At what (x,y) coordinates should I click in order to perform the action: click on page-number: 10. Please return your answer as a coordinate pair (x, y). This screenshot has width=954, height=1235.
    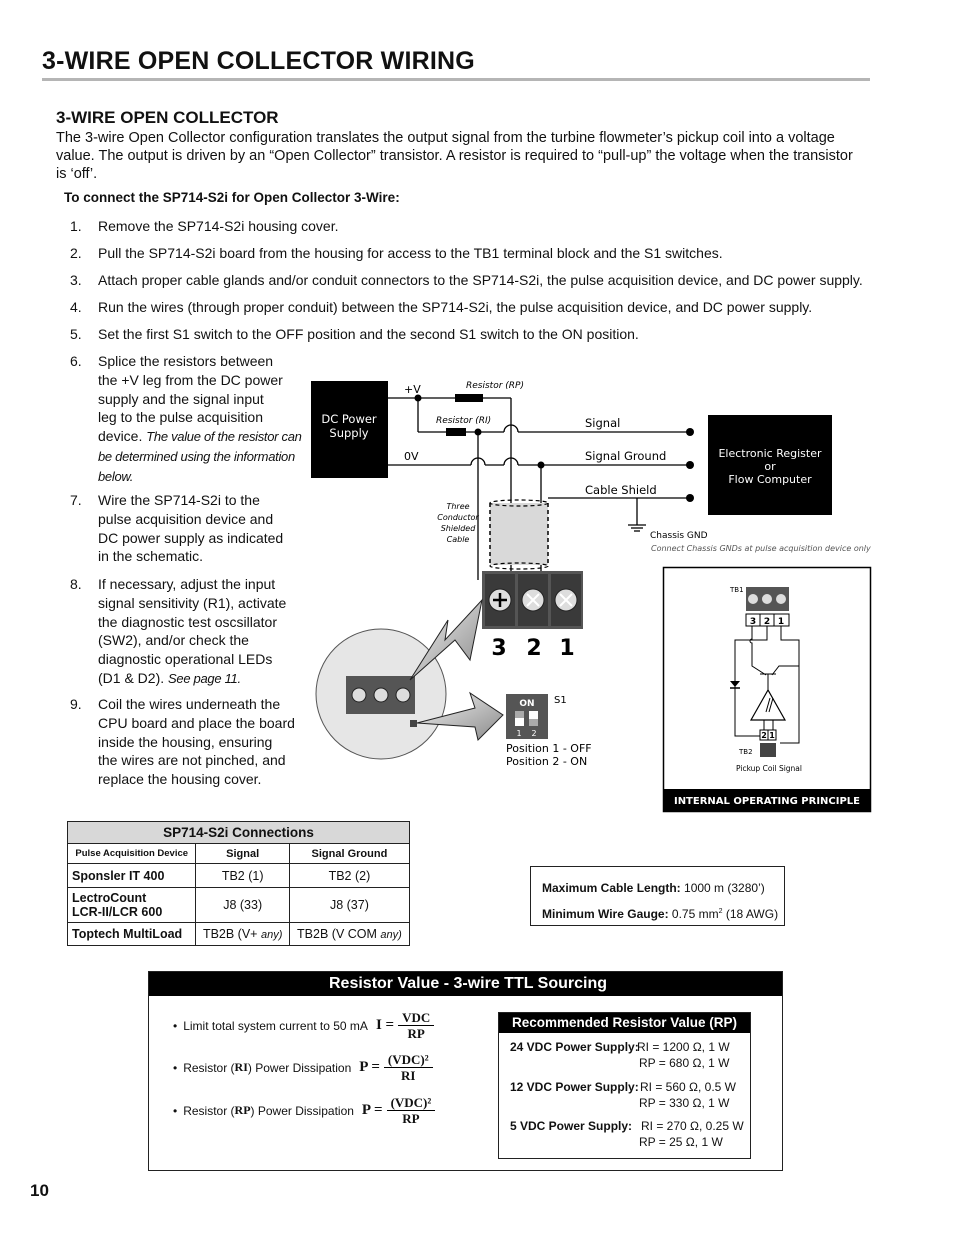
    Looking at the image, I should click on (39, 1190).